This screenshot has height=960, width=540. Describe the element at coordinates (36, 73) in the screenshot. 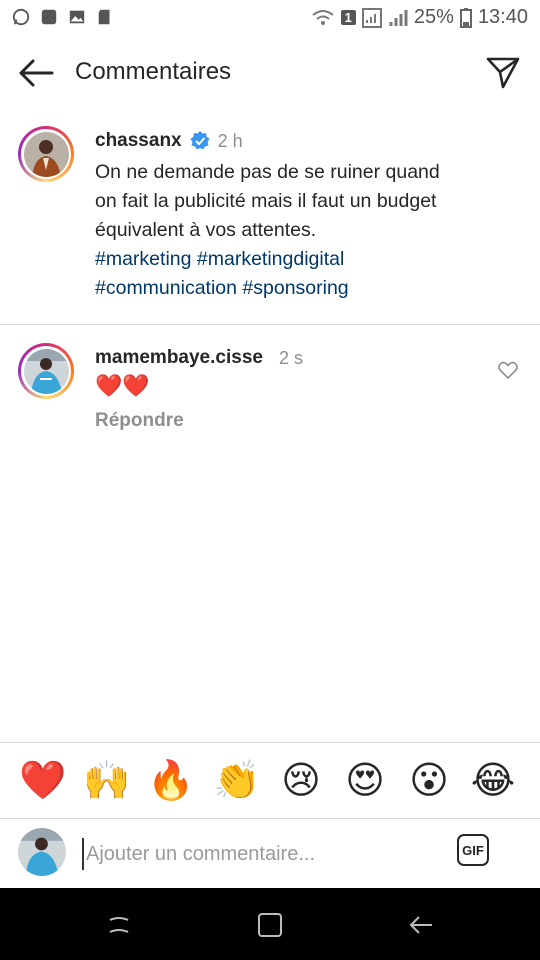

I see `back-arrow-icon` at that location.